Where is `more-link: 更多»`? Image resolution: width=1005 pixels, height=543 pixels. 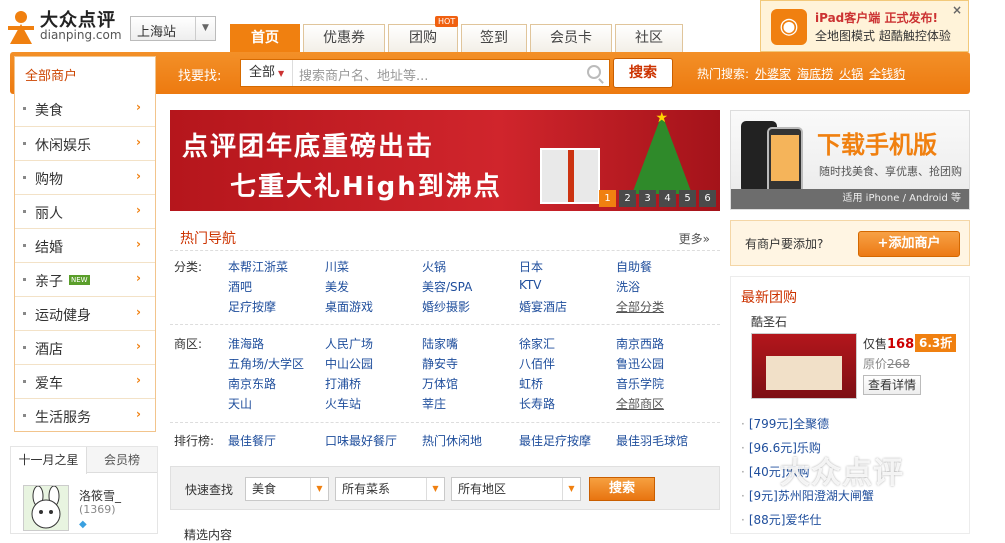
more-link: 更多» is located at coordinates (694, 238).